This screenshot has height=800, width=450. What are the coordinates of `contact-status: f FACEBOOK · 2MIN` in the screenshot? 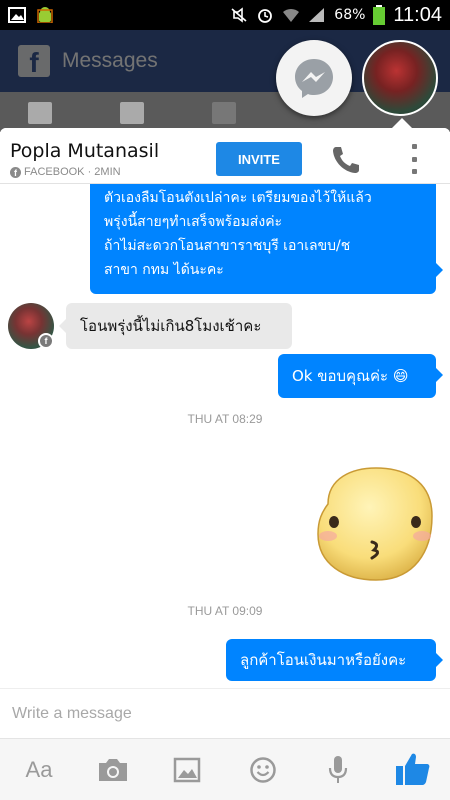 It's located at (65, 172).